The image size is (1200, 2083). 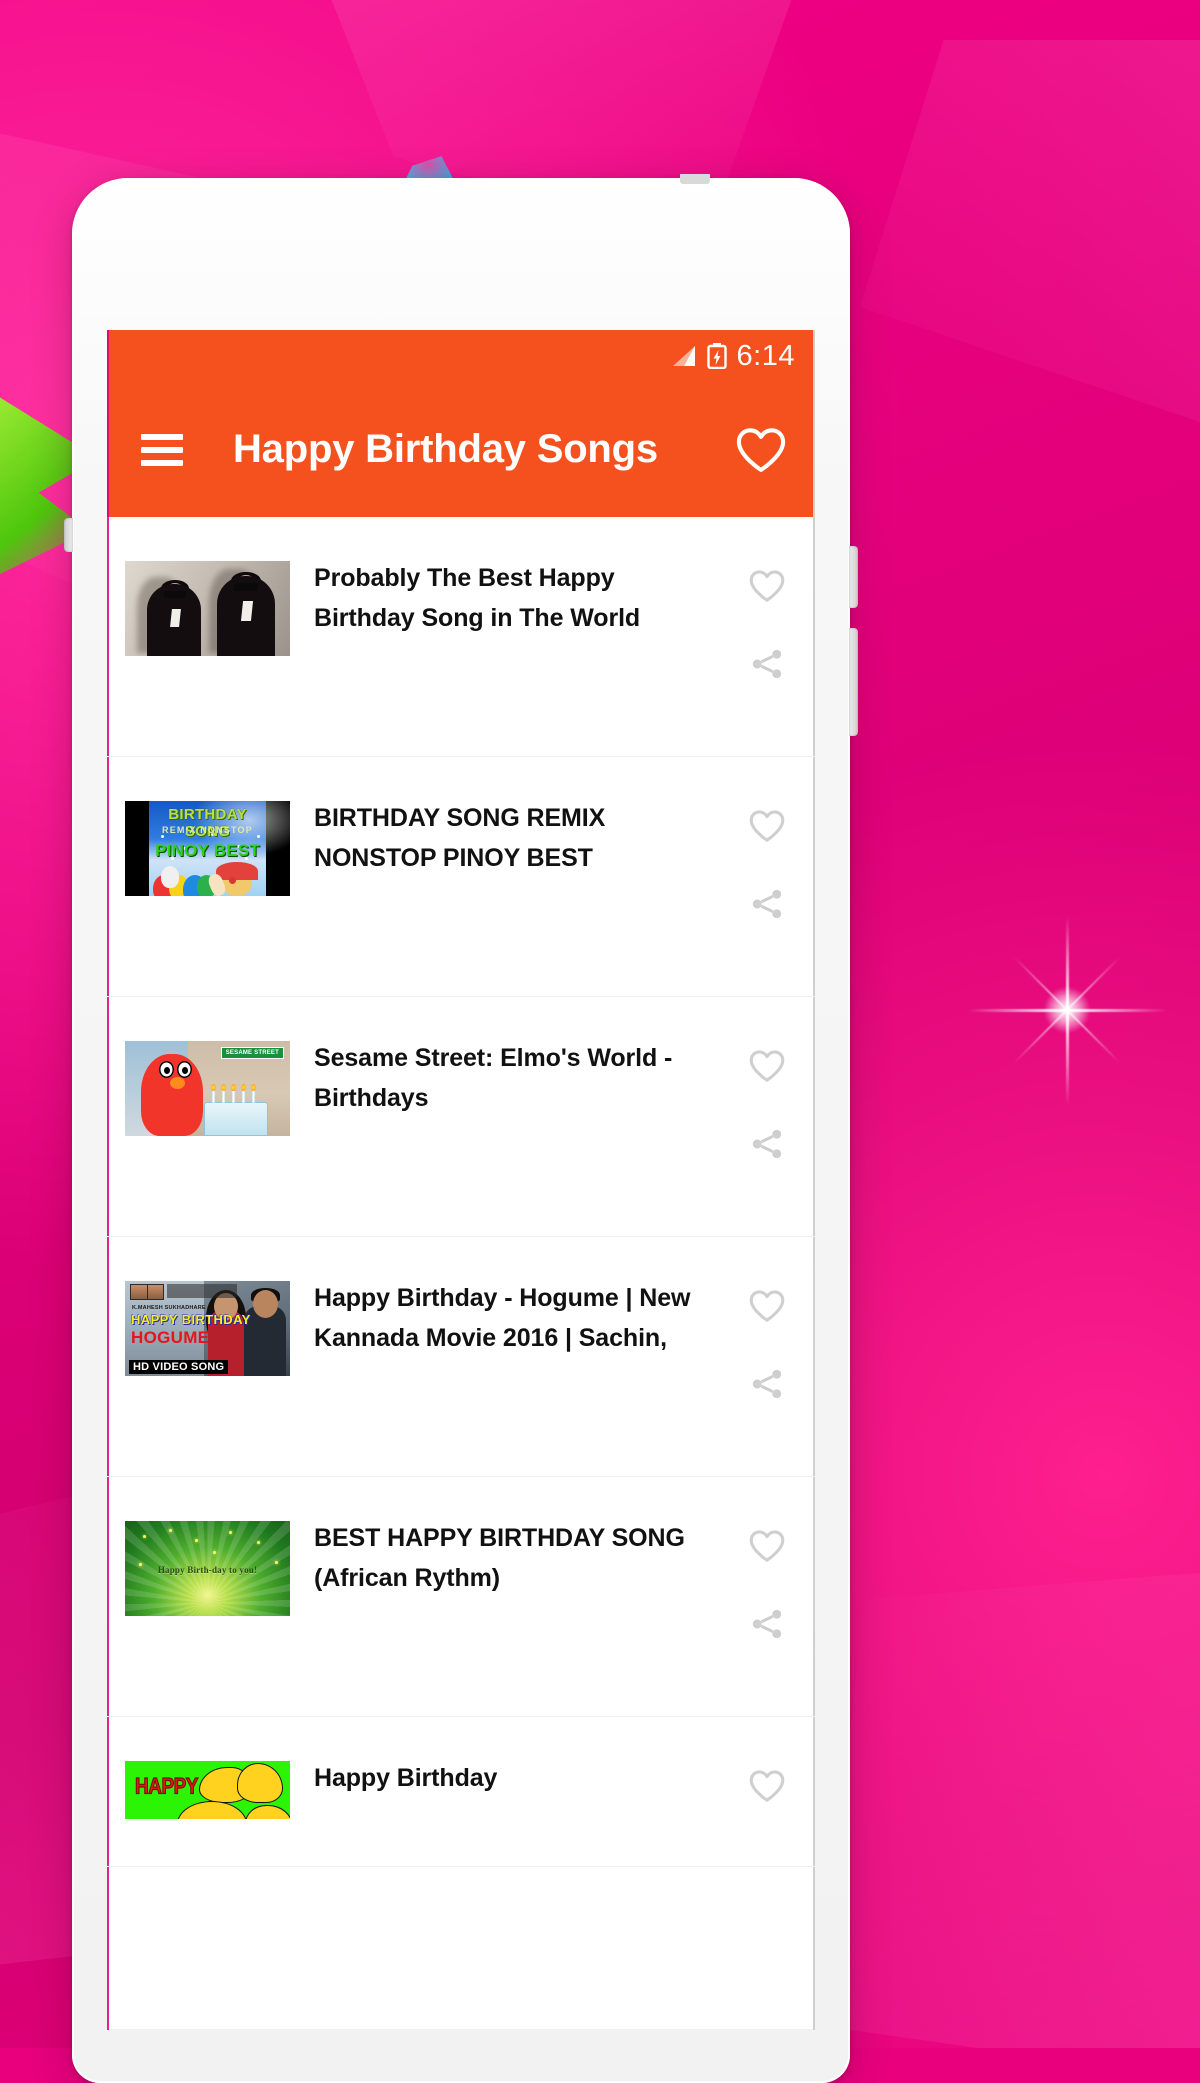 I want to click on app-bar: Happy Birthday Songs, so click(x=461, y=449).